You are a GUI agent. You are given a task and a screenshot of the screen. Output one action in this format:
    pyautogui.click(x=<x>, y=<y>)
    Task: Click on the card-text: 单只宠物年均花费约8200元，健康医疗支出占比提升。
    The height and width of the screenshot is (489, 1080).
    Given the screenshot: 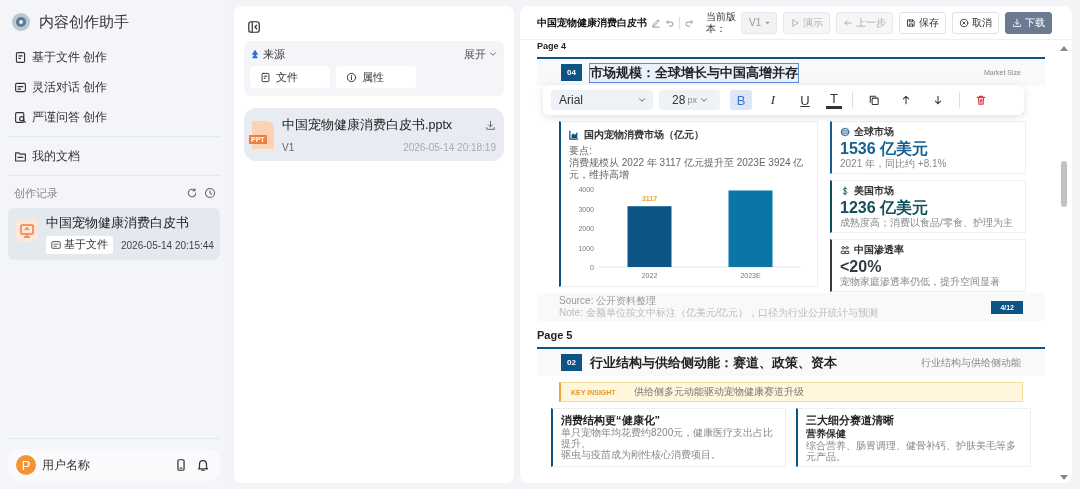 What is the action you would take?
    pyautogui.click(x=668, y=438)
    